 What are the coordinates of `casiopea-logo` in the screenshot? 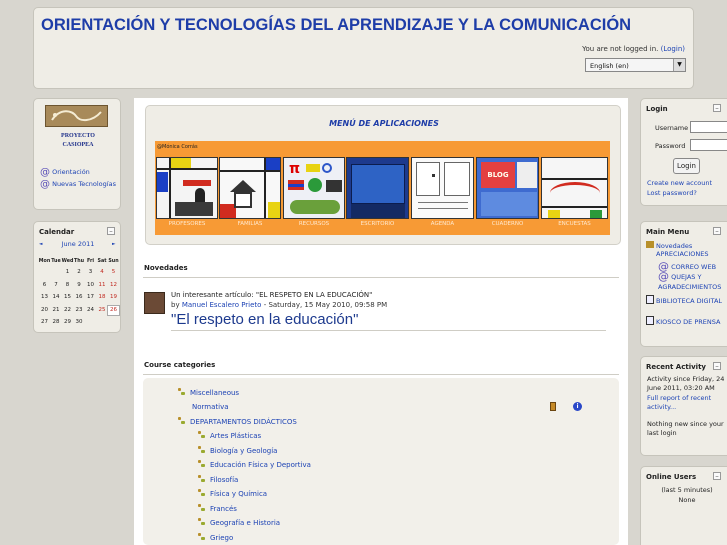 It's located at (76, 116).